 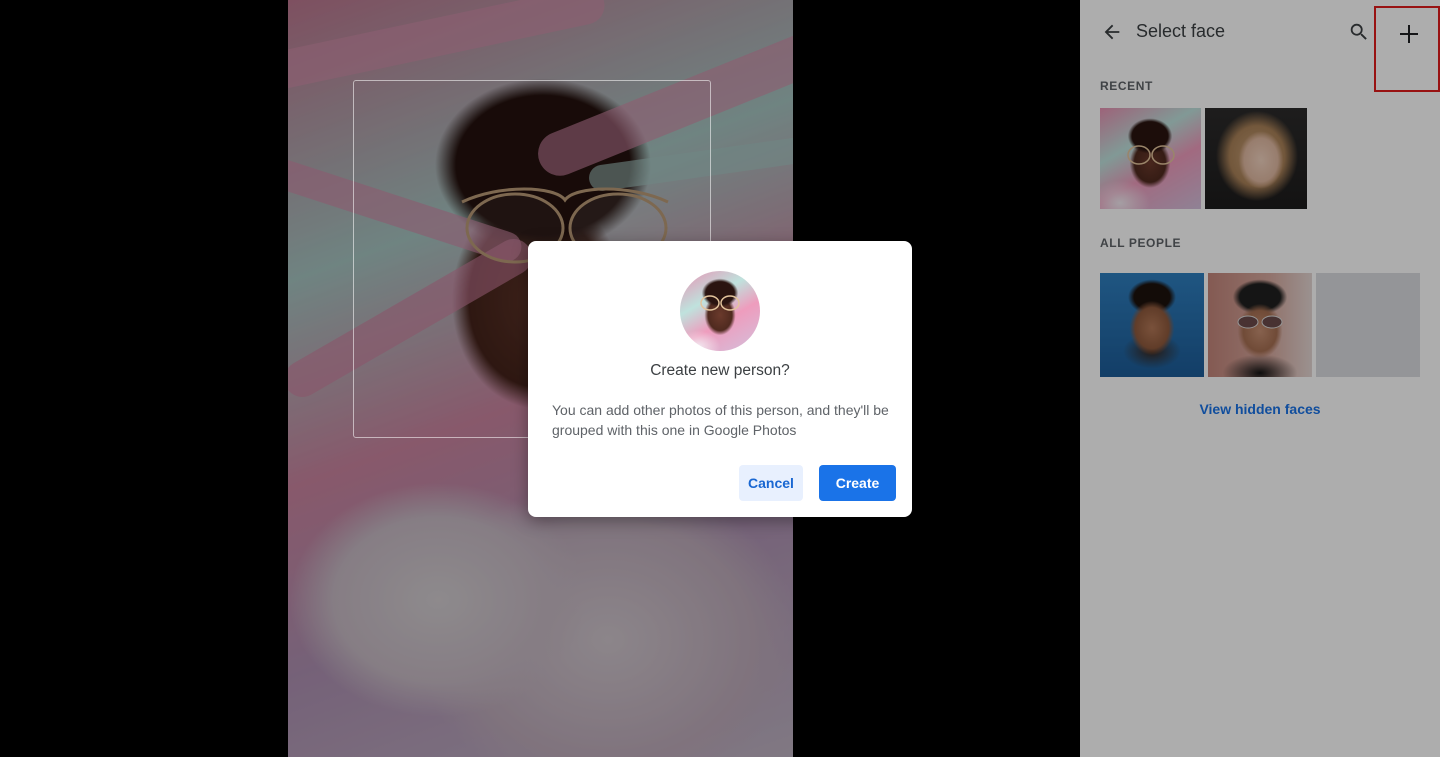 What do you see at coordinates (857, 483) in the screenshot?
I see `create-button: Create` at bounding box center [857, 483].